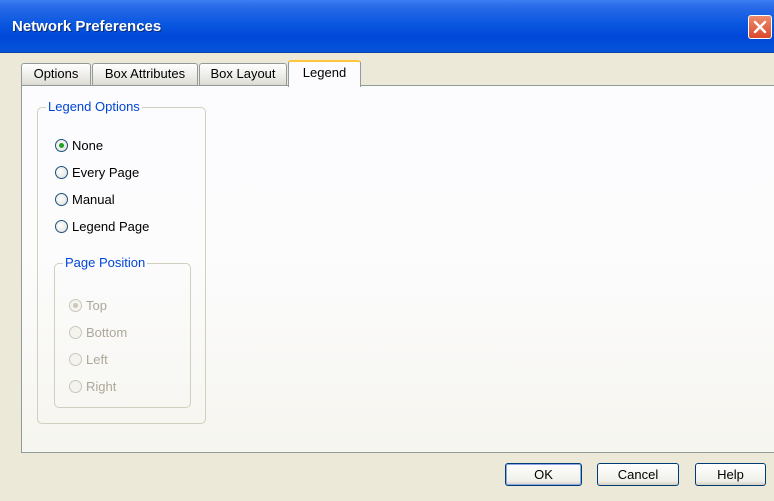 This screenshot has width=774, height=501. I want to click on radio-label: Left, so click(97, 359).